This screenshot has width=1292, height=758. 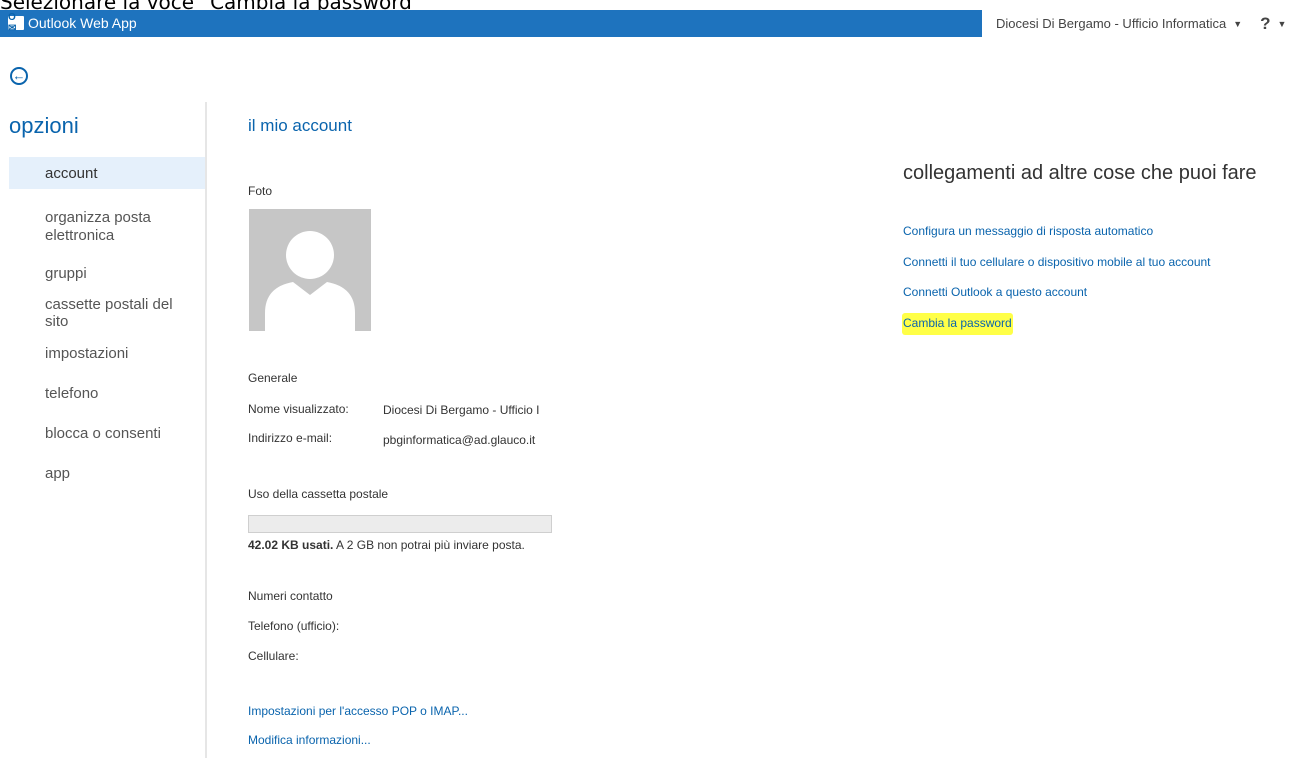 I want to click on profile-photo-placeholder, so click(x=310, y=270).